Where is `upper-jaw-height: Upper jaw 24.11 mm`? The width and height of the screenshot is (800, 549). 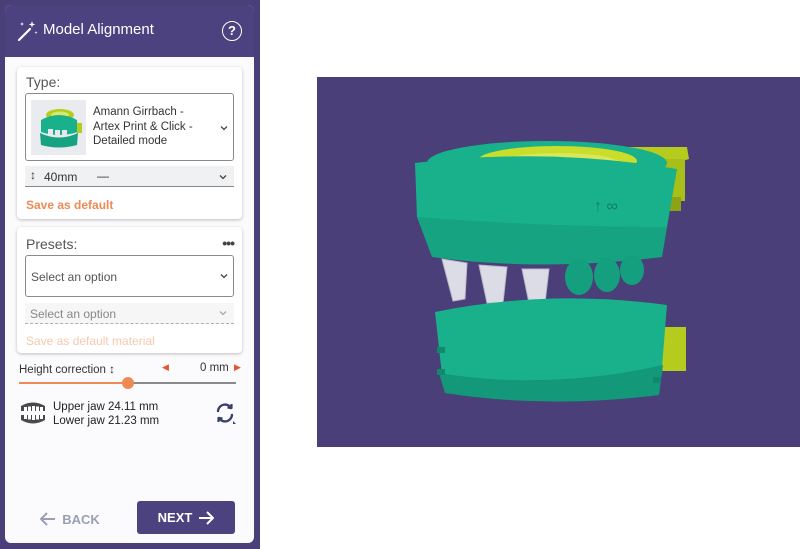
upper-jaw-height: Upper jaw 24.11 mm is located at coordinates (106, 407).